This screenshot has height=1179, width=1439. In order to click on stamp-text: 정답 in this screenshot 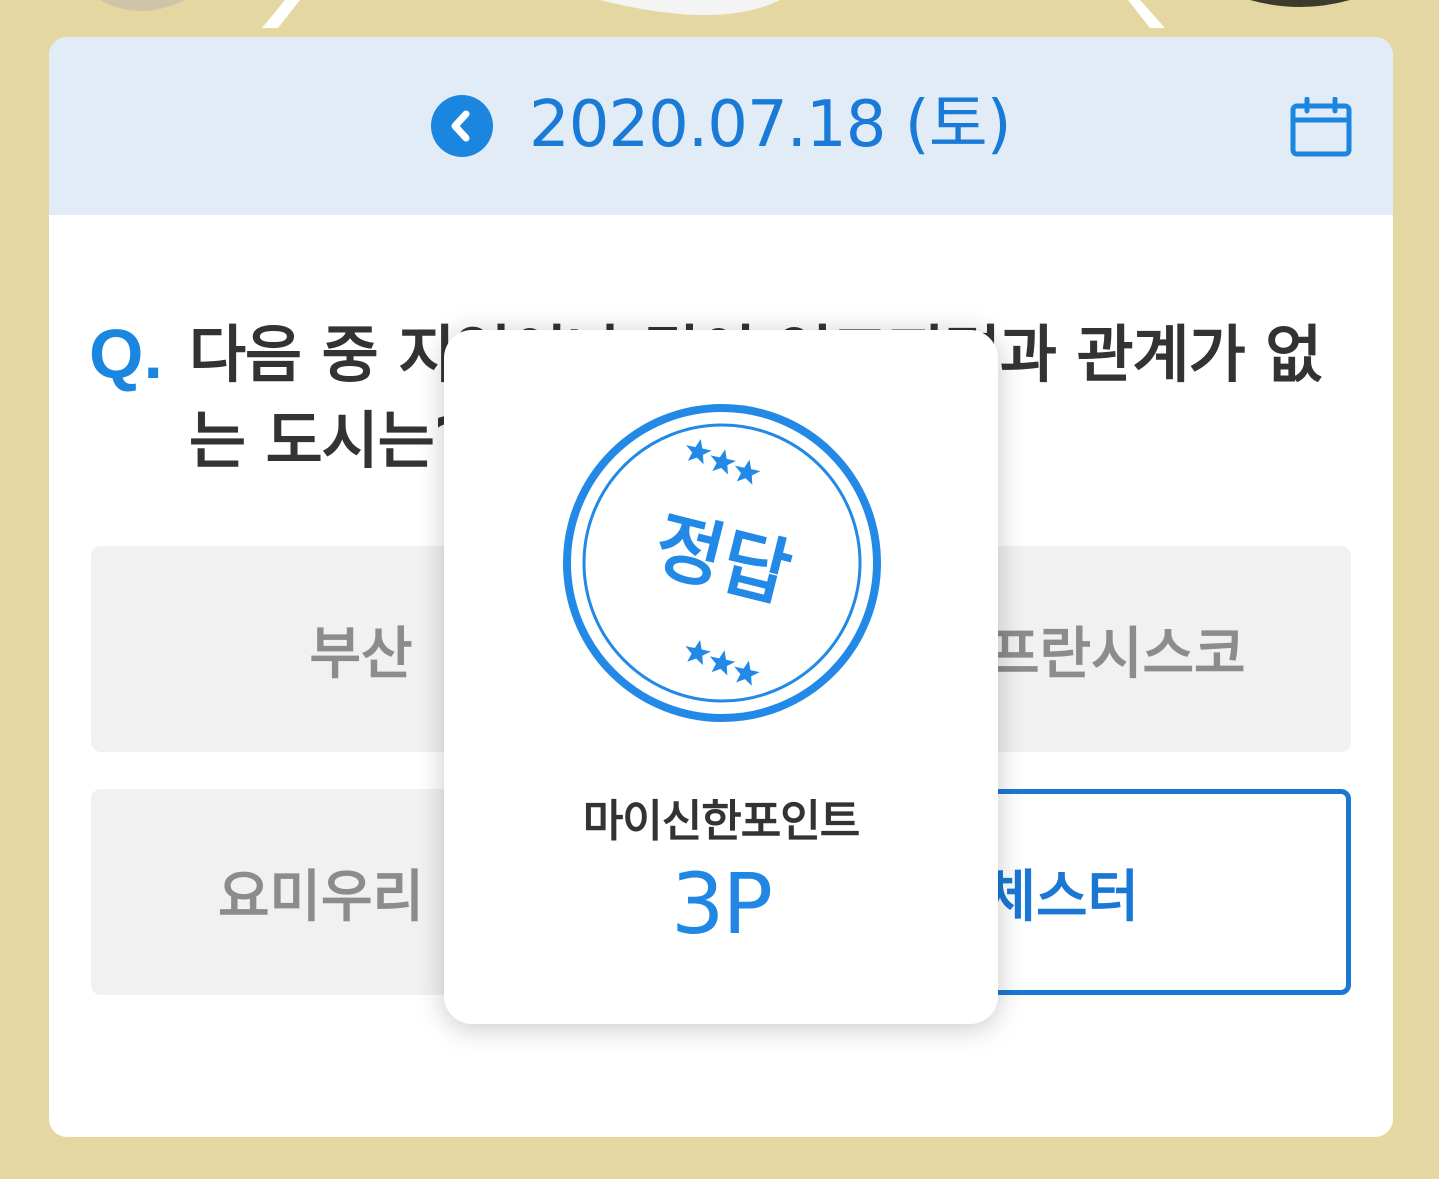, I will do `click(722, 560)`.